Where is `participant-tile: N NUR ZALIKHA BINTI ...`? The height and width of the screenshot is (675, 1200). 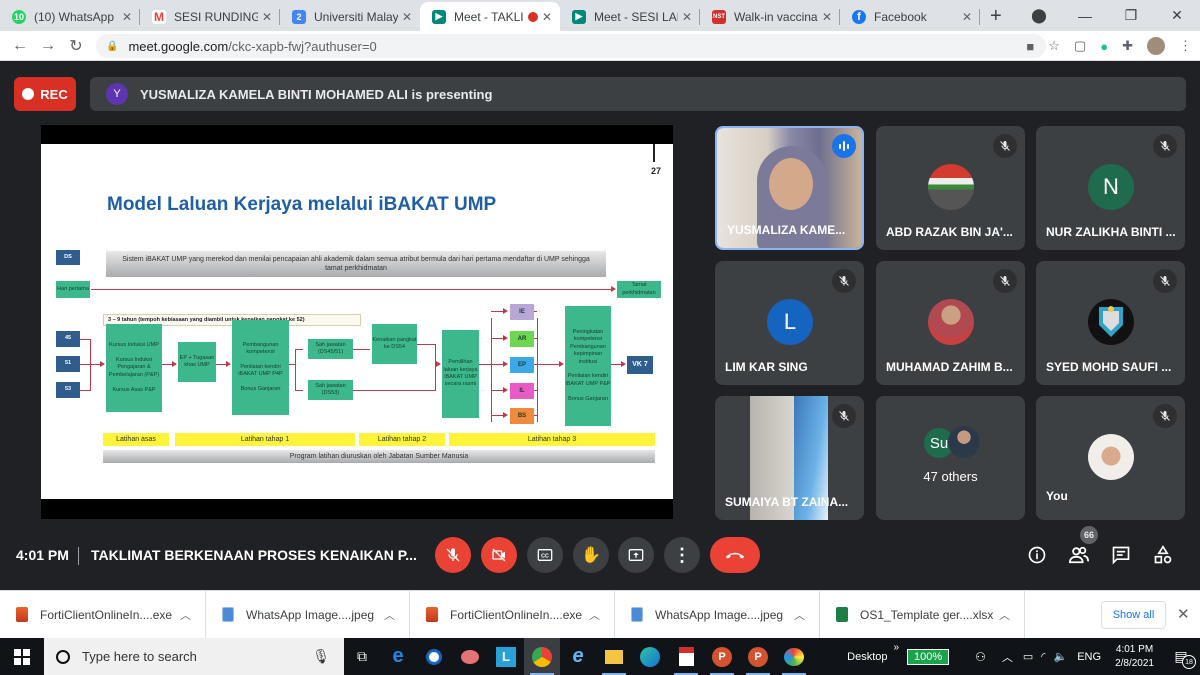
participant-tile: N NUR ZALIKHA BINTI ... is located at coordinates (1110, 188).